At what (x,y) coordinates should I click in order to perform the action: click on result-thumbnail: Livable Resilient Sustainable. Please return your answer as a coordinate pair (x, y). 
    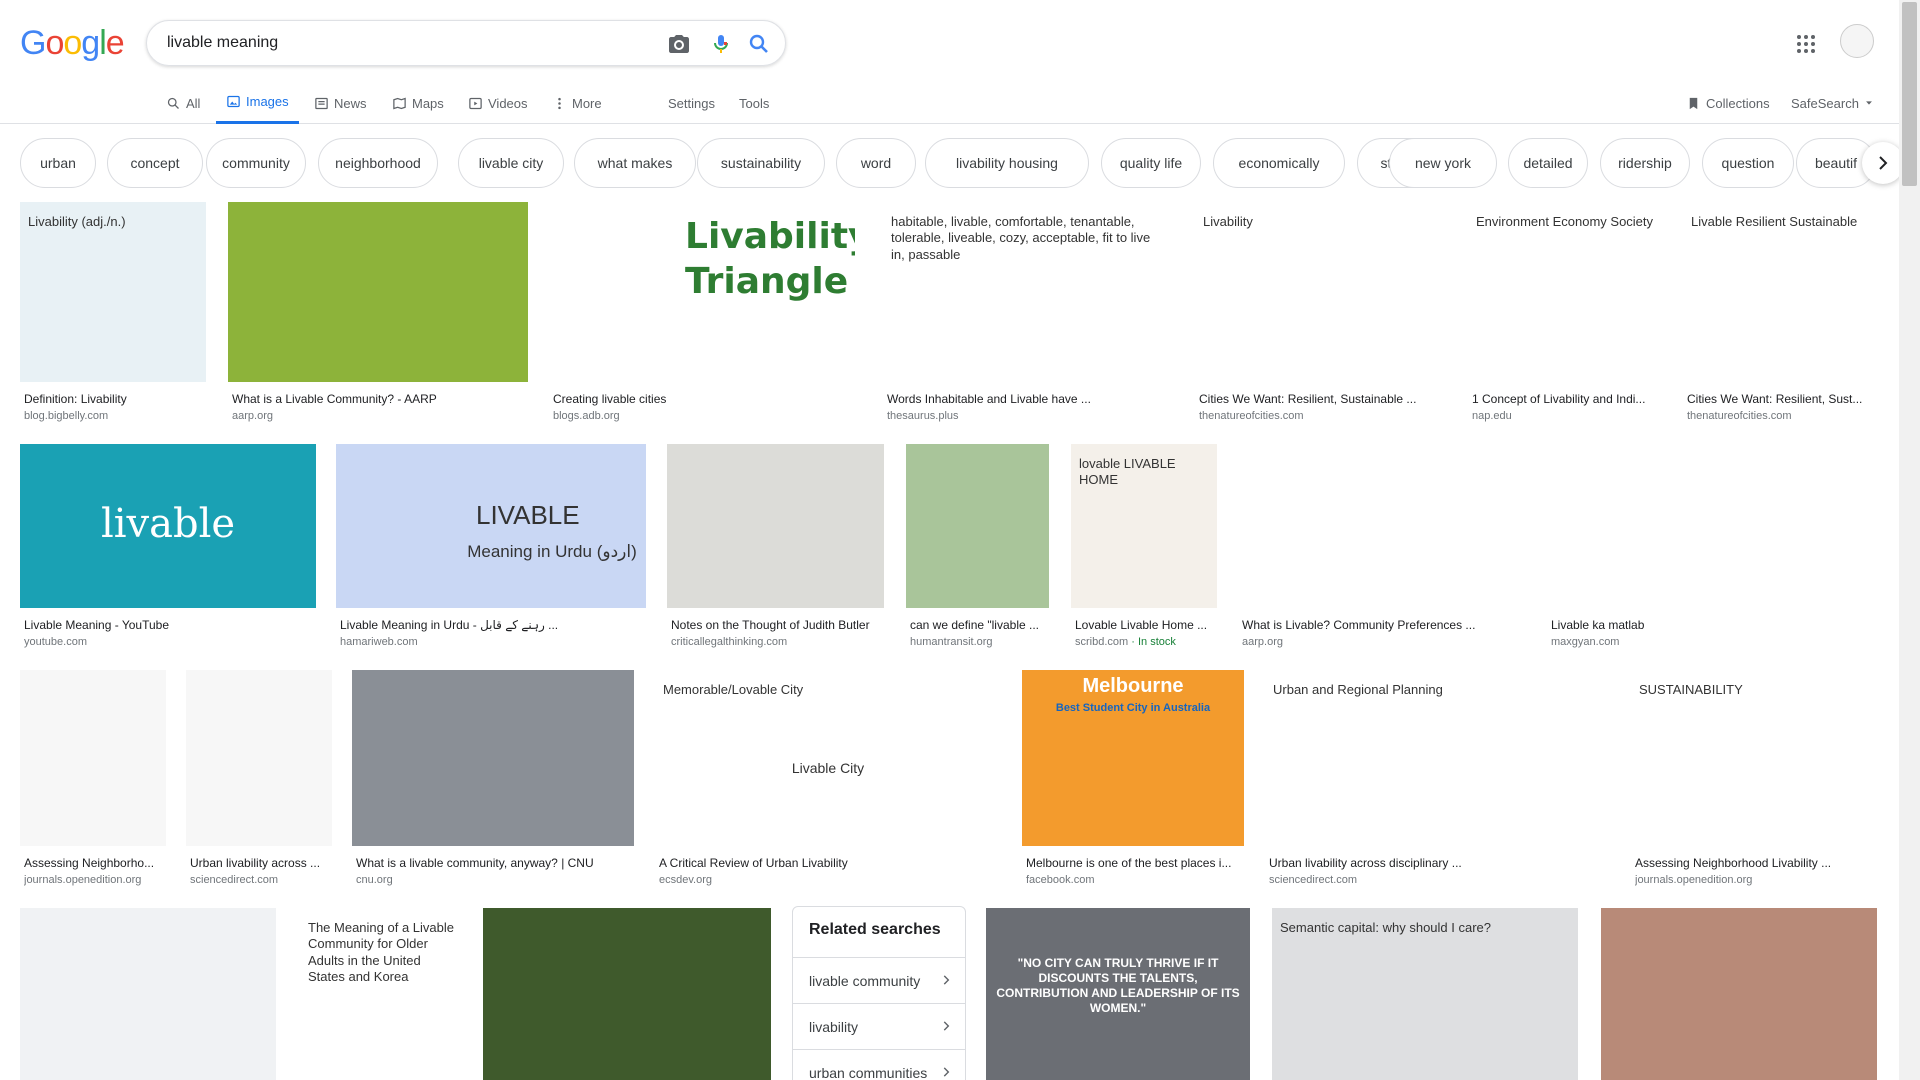
    Looking at the image, I should click on (1780, 292).